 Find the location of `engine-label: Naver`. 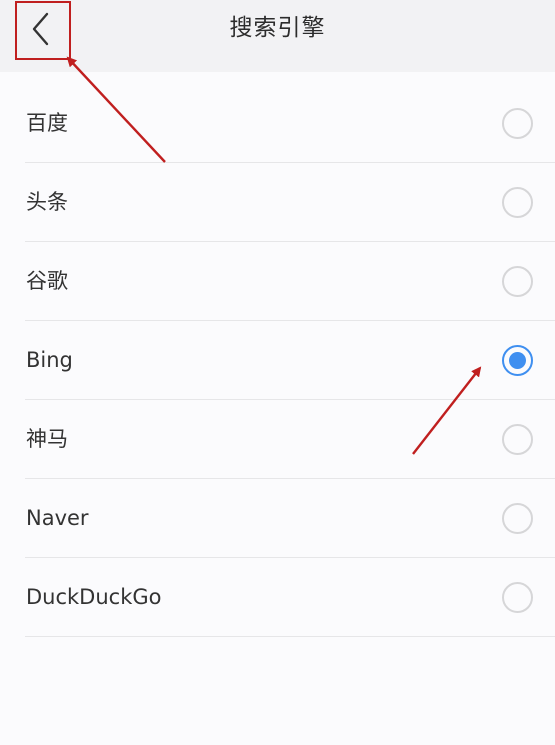

engine-label: Naver is located at coordinates (57, 518).